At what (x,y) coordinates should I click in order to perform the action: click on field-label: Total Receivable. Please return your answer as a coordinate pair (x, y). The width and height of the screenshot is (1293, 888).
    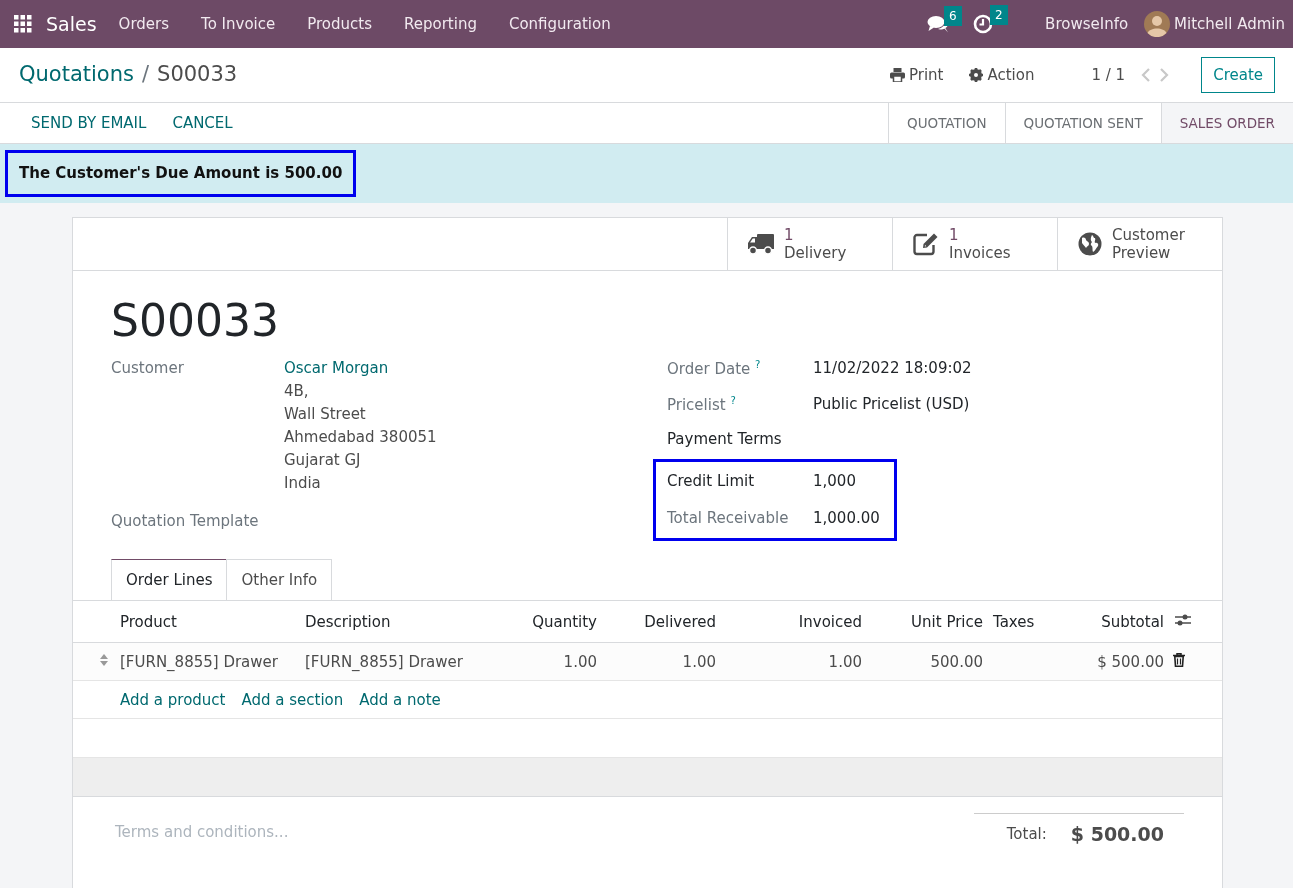
    Looking at the image, I should click on (728, 519).